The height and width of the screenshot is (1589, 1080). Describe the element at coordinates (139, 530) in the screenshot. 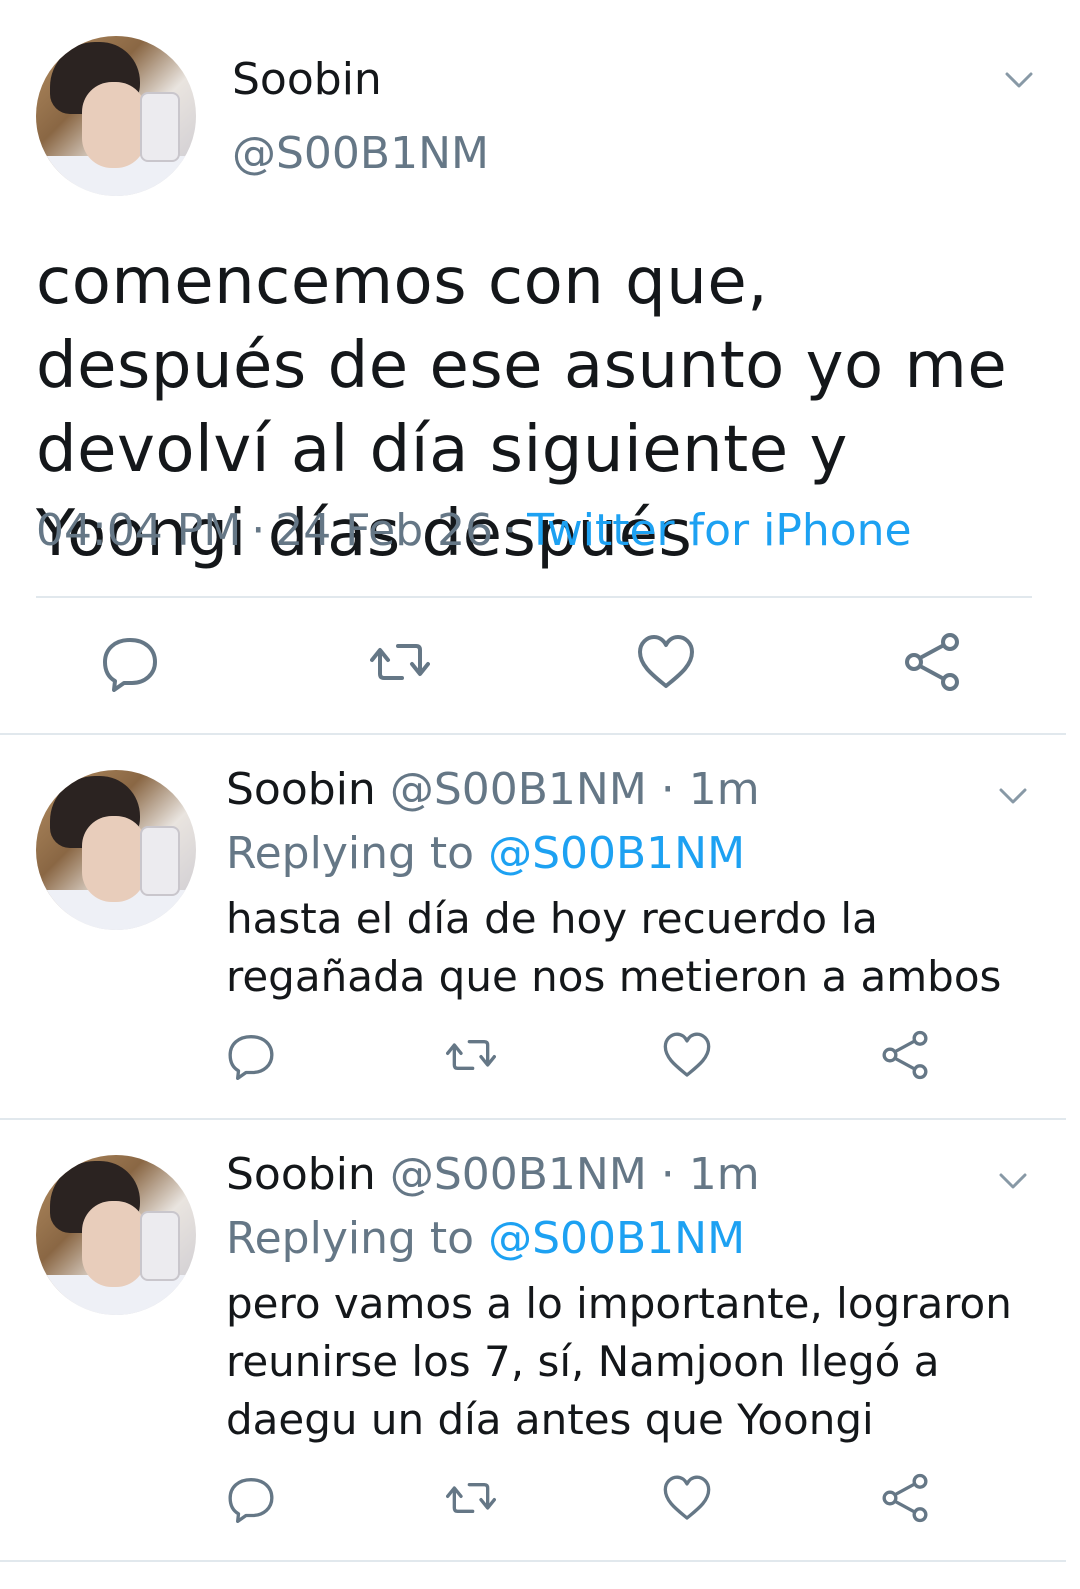

I see `tweet-time: 04:04 PM` at that location.